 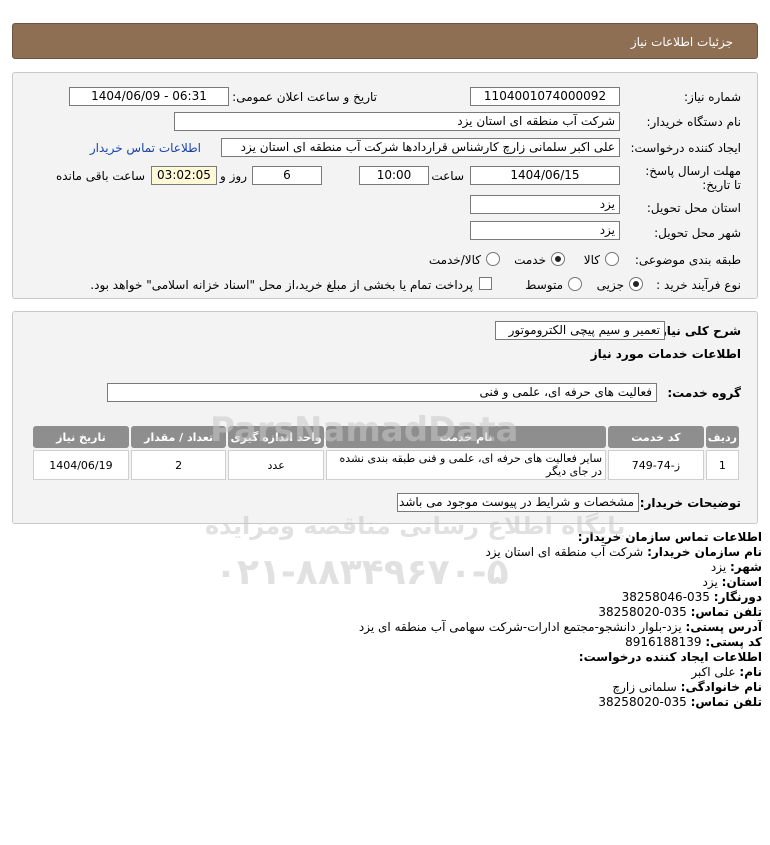 I want to click on service-group-field: فعالیت های حرفه ای، علمی و فنی, so click(x=382, y=392).